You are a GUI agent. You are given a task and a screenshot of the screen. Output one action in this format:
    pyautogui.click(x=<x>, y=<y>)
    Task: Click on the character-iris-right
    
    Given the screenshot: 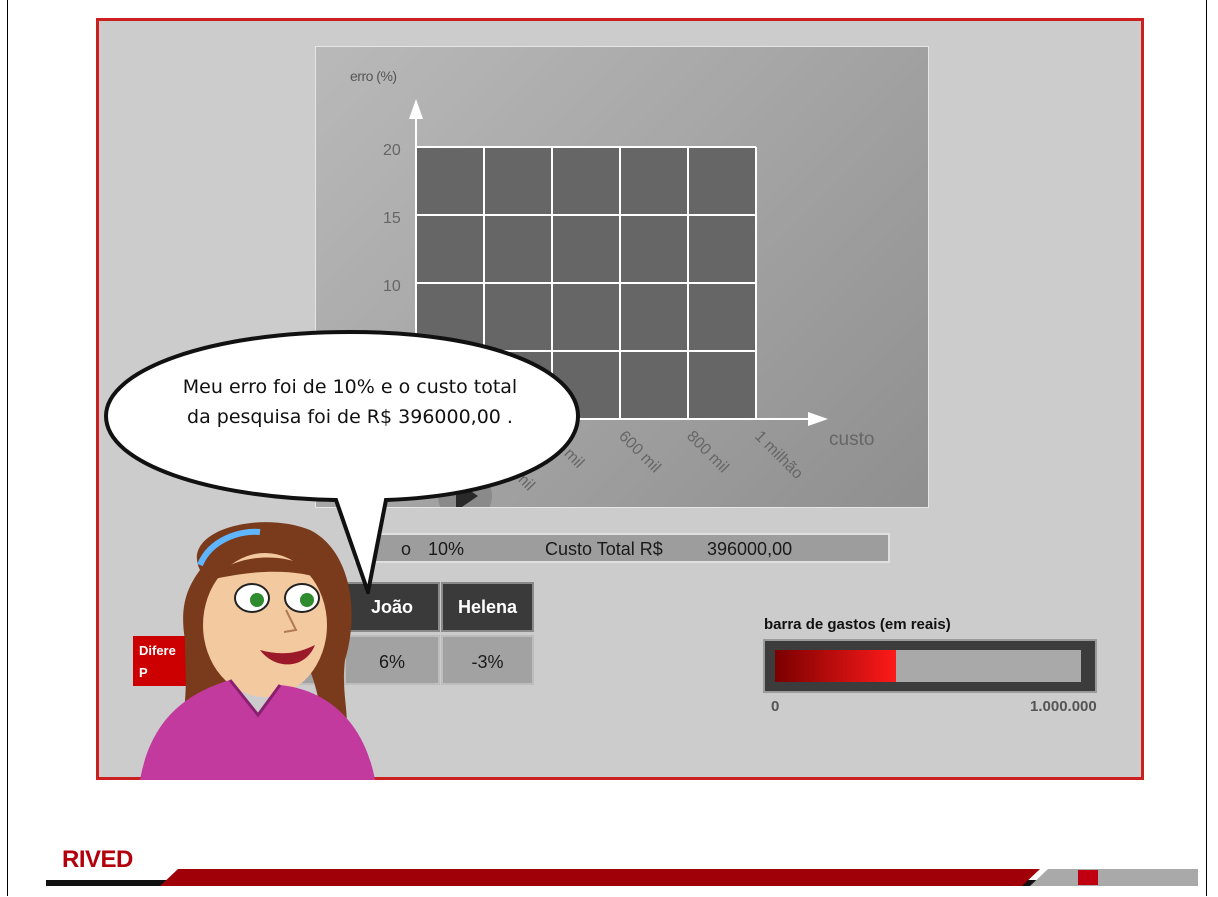 What is the action you would take?
    pyautogui.click(x=307, y=600)
    